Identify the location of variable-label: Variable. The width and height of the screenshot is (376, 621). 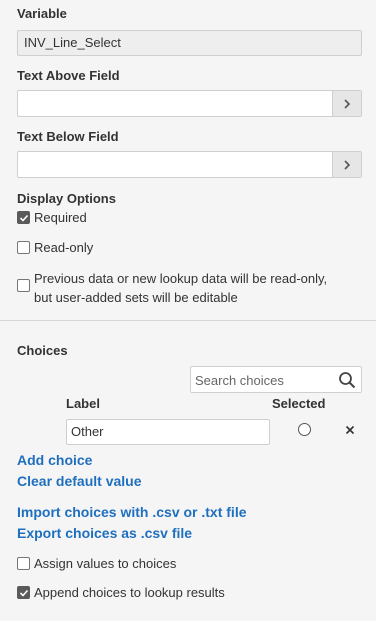
(42, 13).